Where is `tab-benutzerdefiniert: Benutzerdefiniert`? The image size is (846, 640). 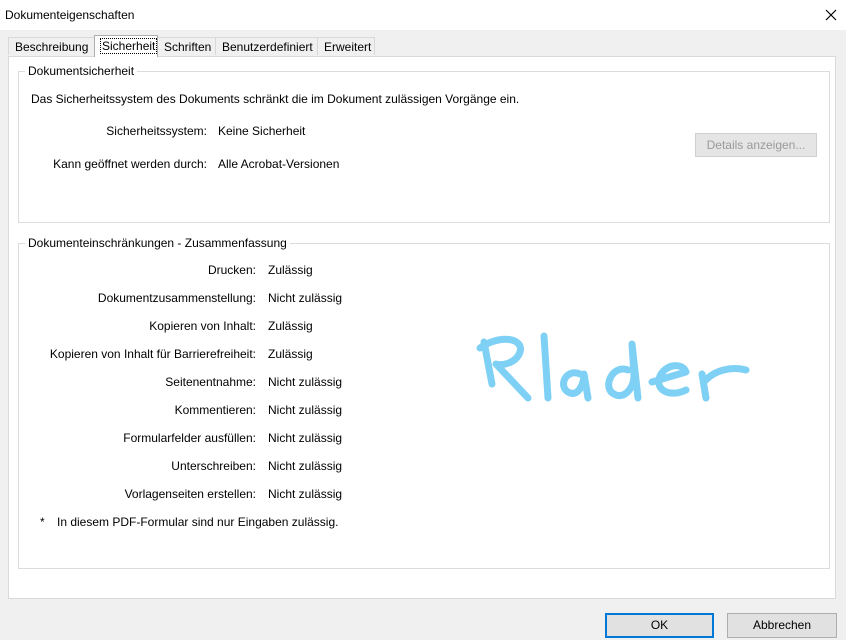
tab-benutzerdefiniert: Benutzerdefiniert is located at coordinates (266, 46).